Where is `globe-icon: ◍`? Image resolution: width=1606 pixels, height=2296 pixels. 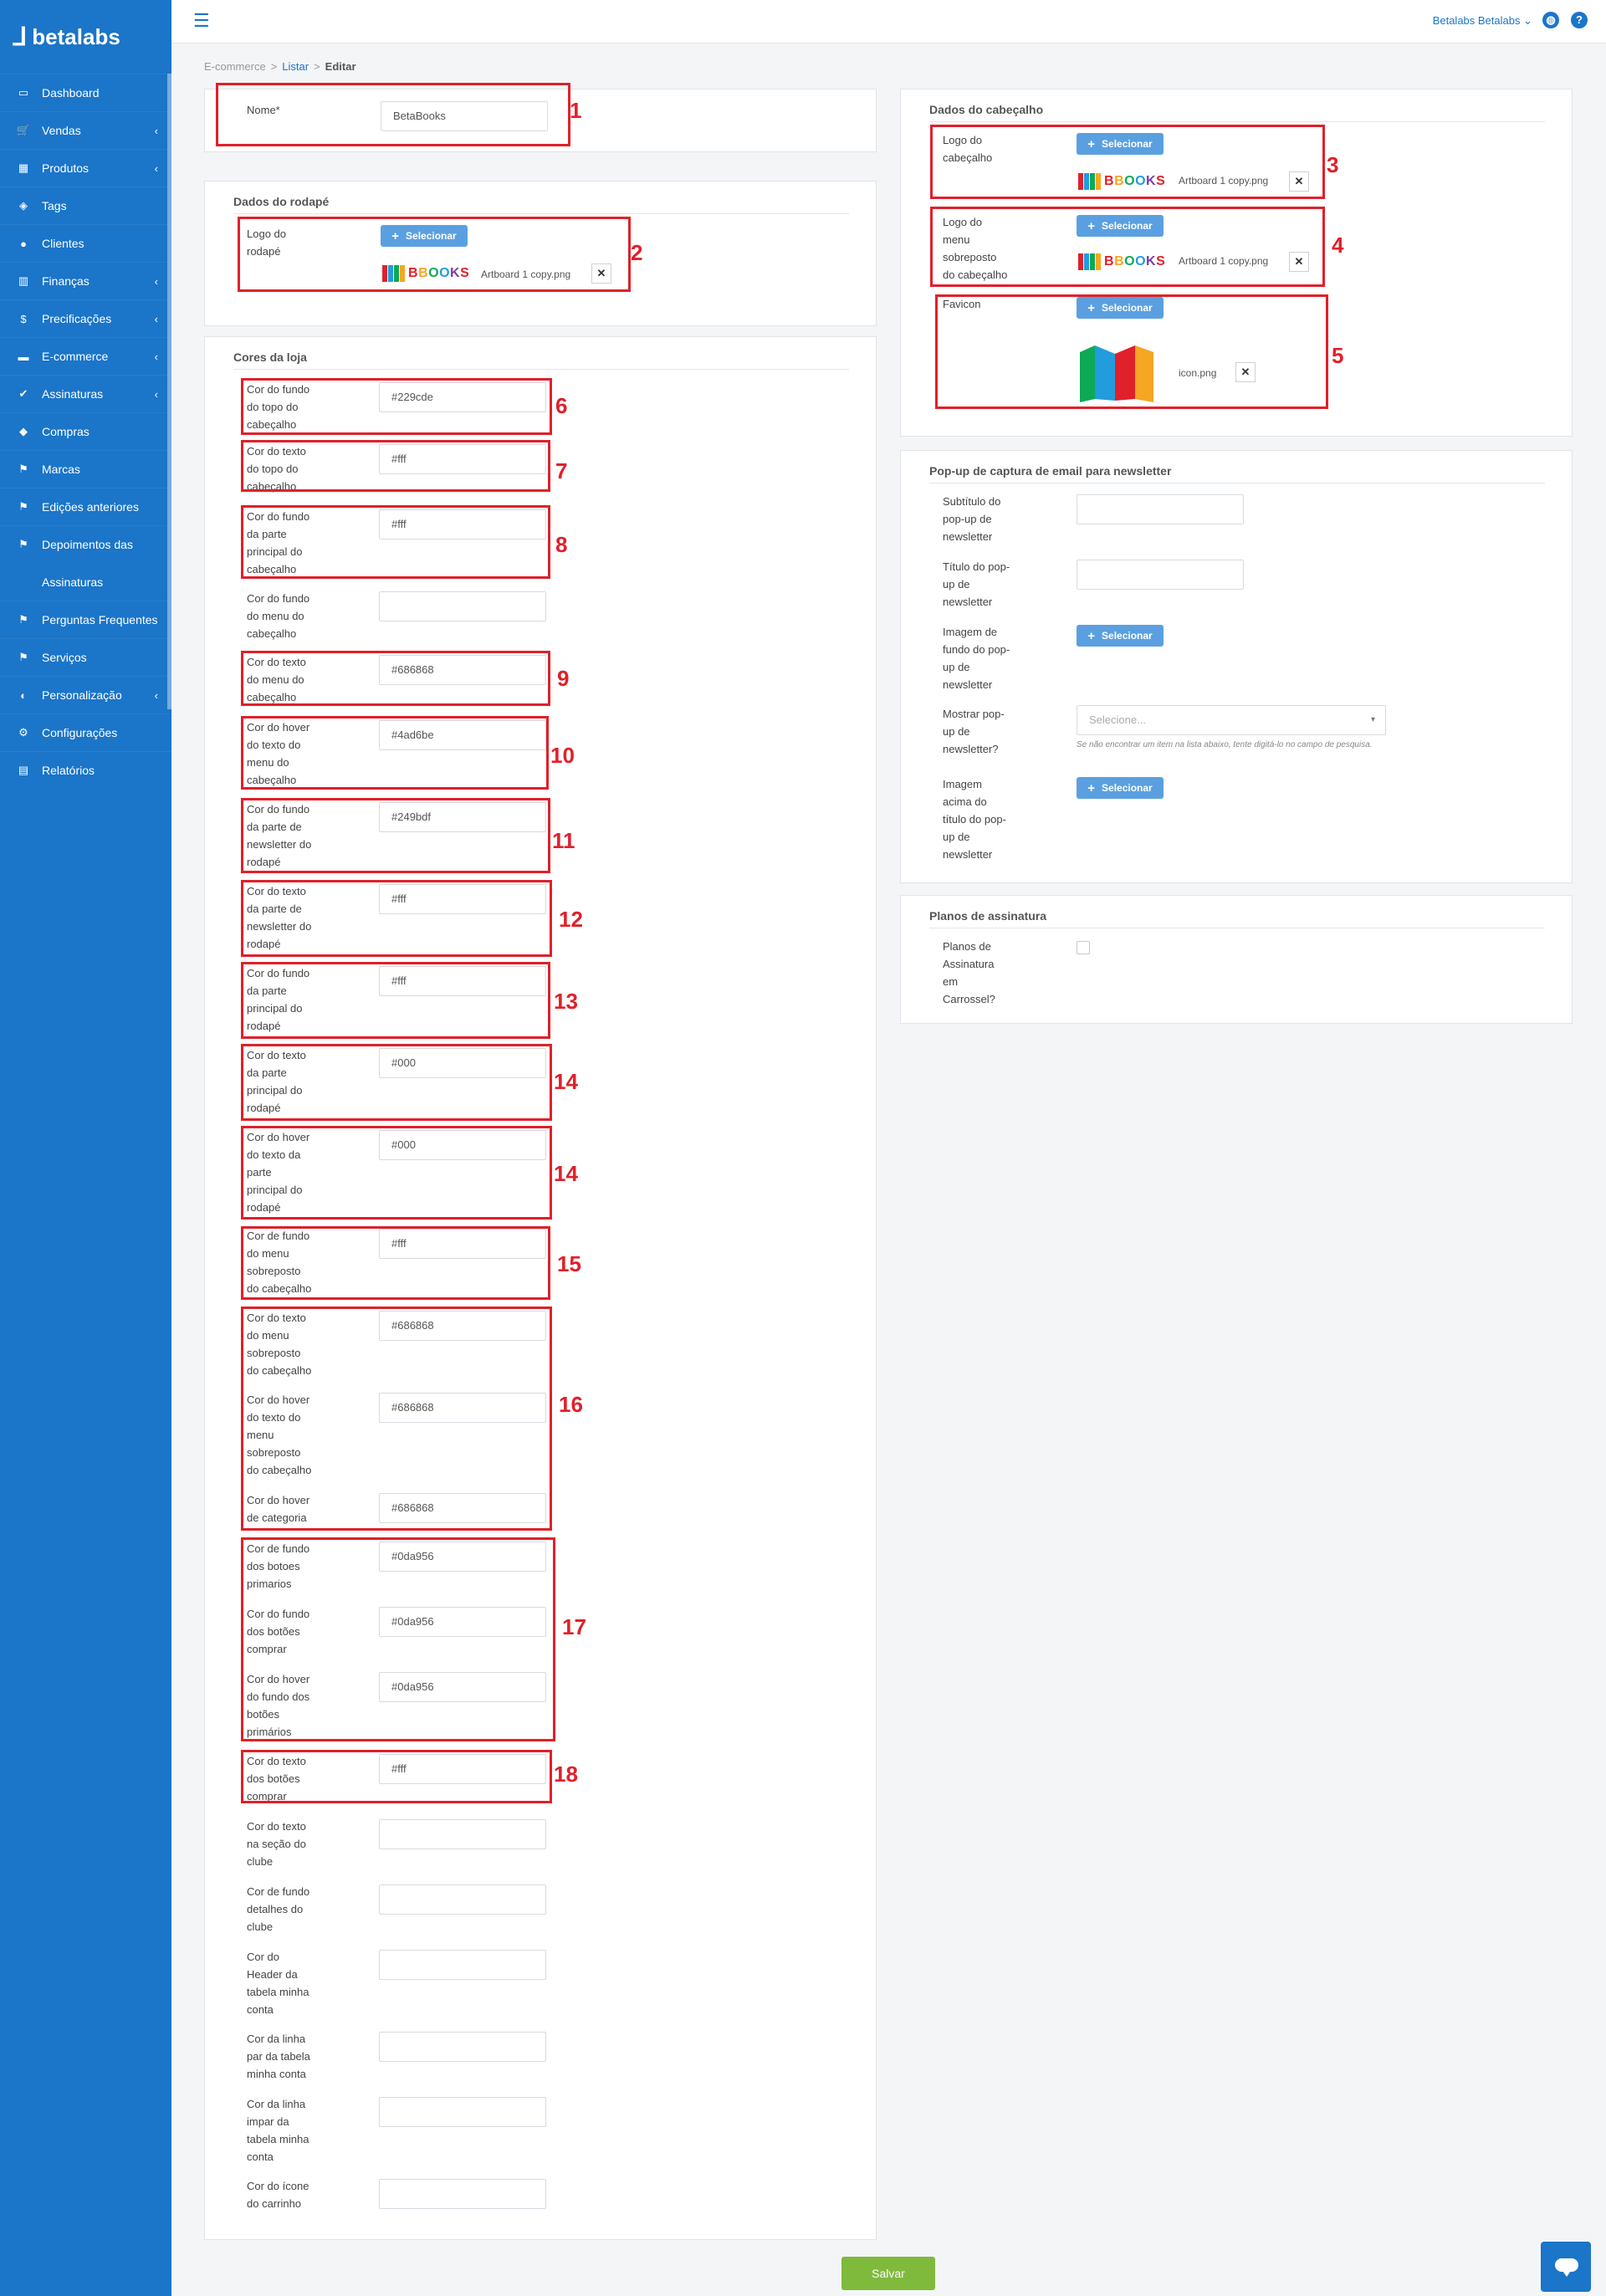
globe-icon: ◍ is located at coordinates (1550, 20).